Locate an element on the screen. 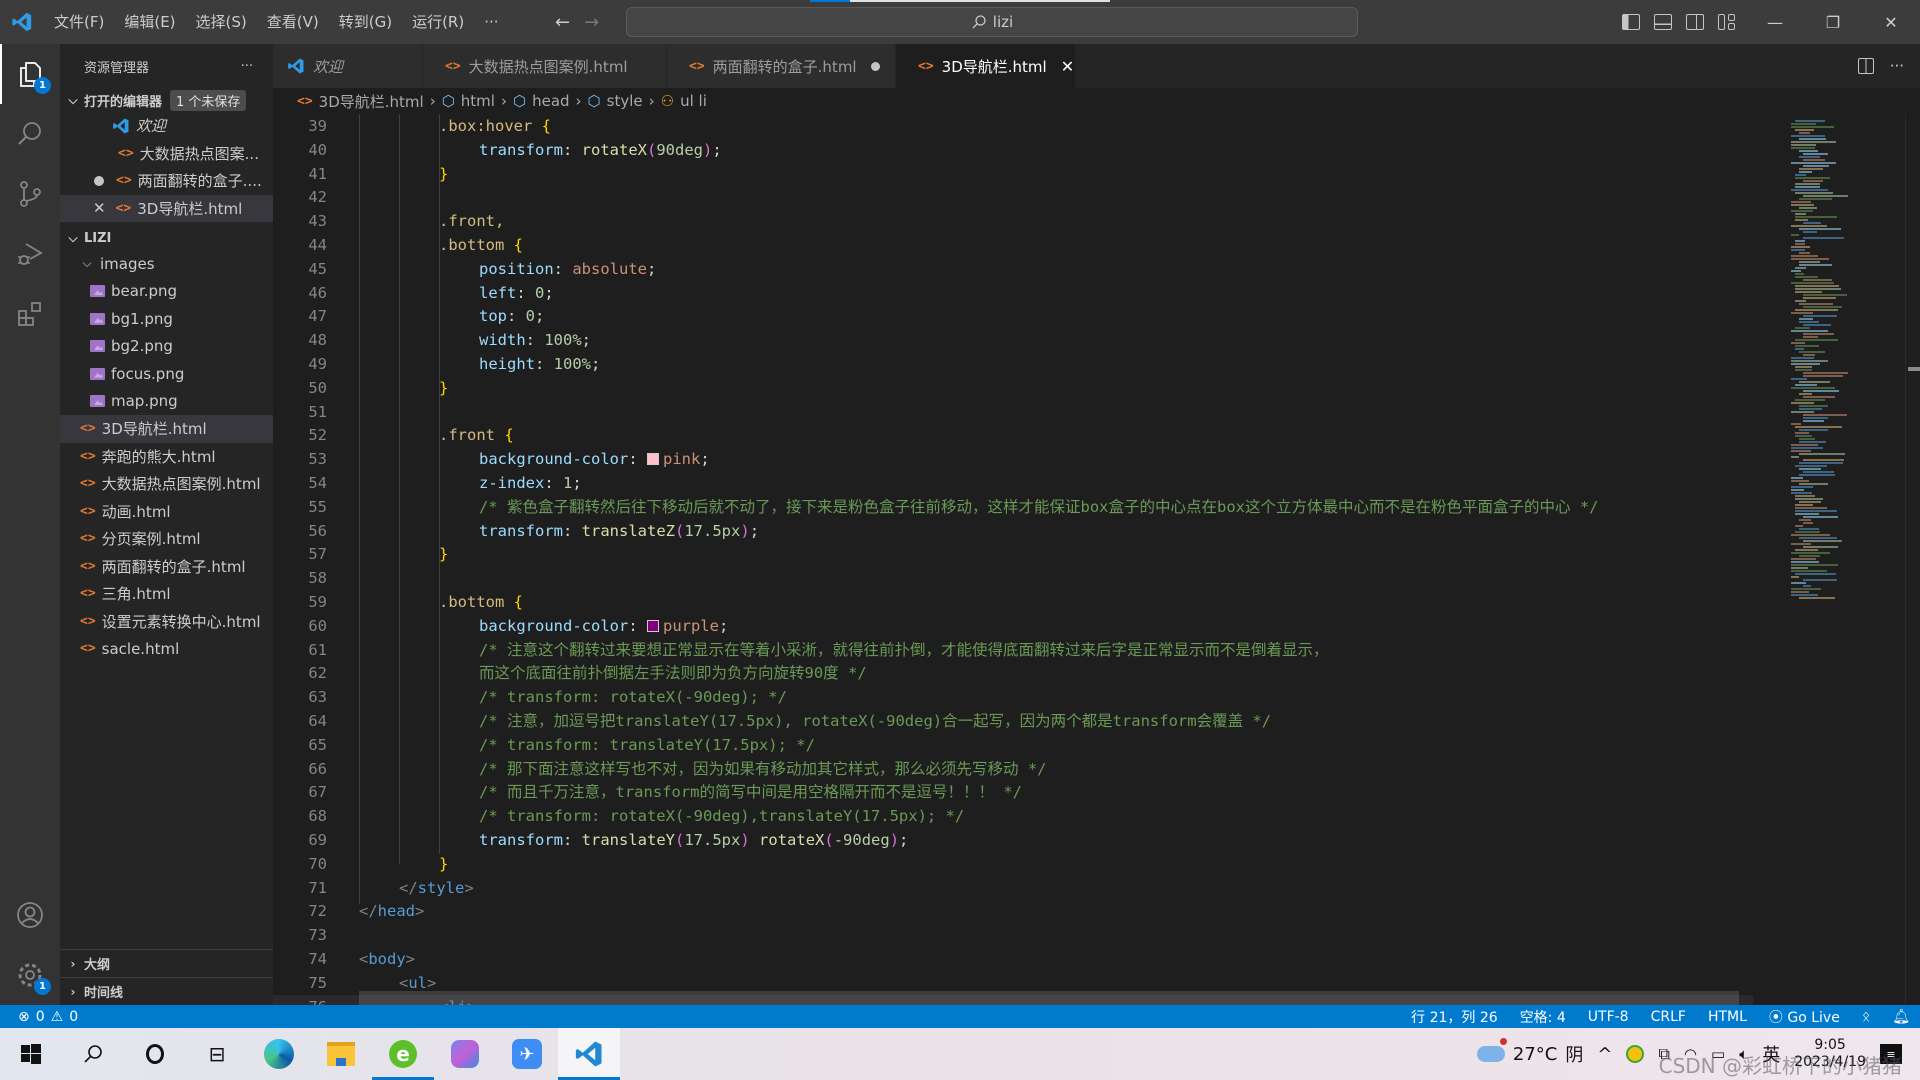 The height and width of the screenshot is (1080, 1920). taskbar-feishu: ✈ is located at coordinates (527, 1054).